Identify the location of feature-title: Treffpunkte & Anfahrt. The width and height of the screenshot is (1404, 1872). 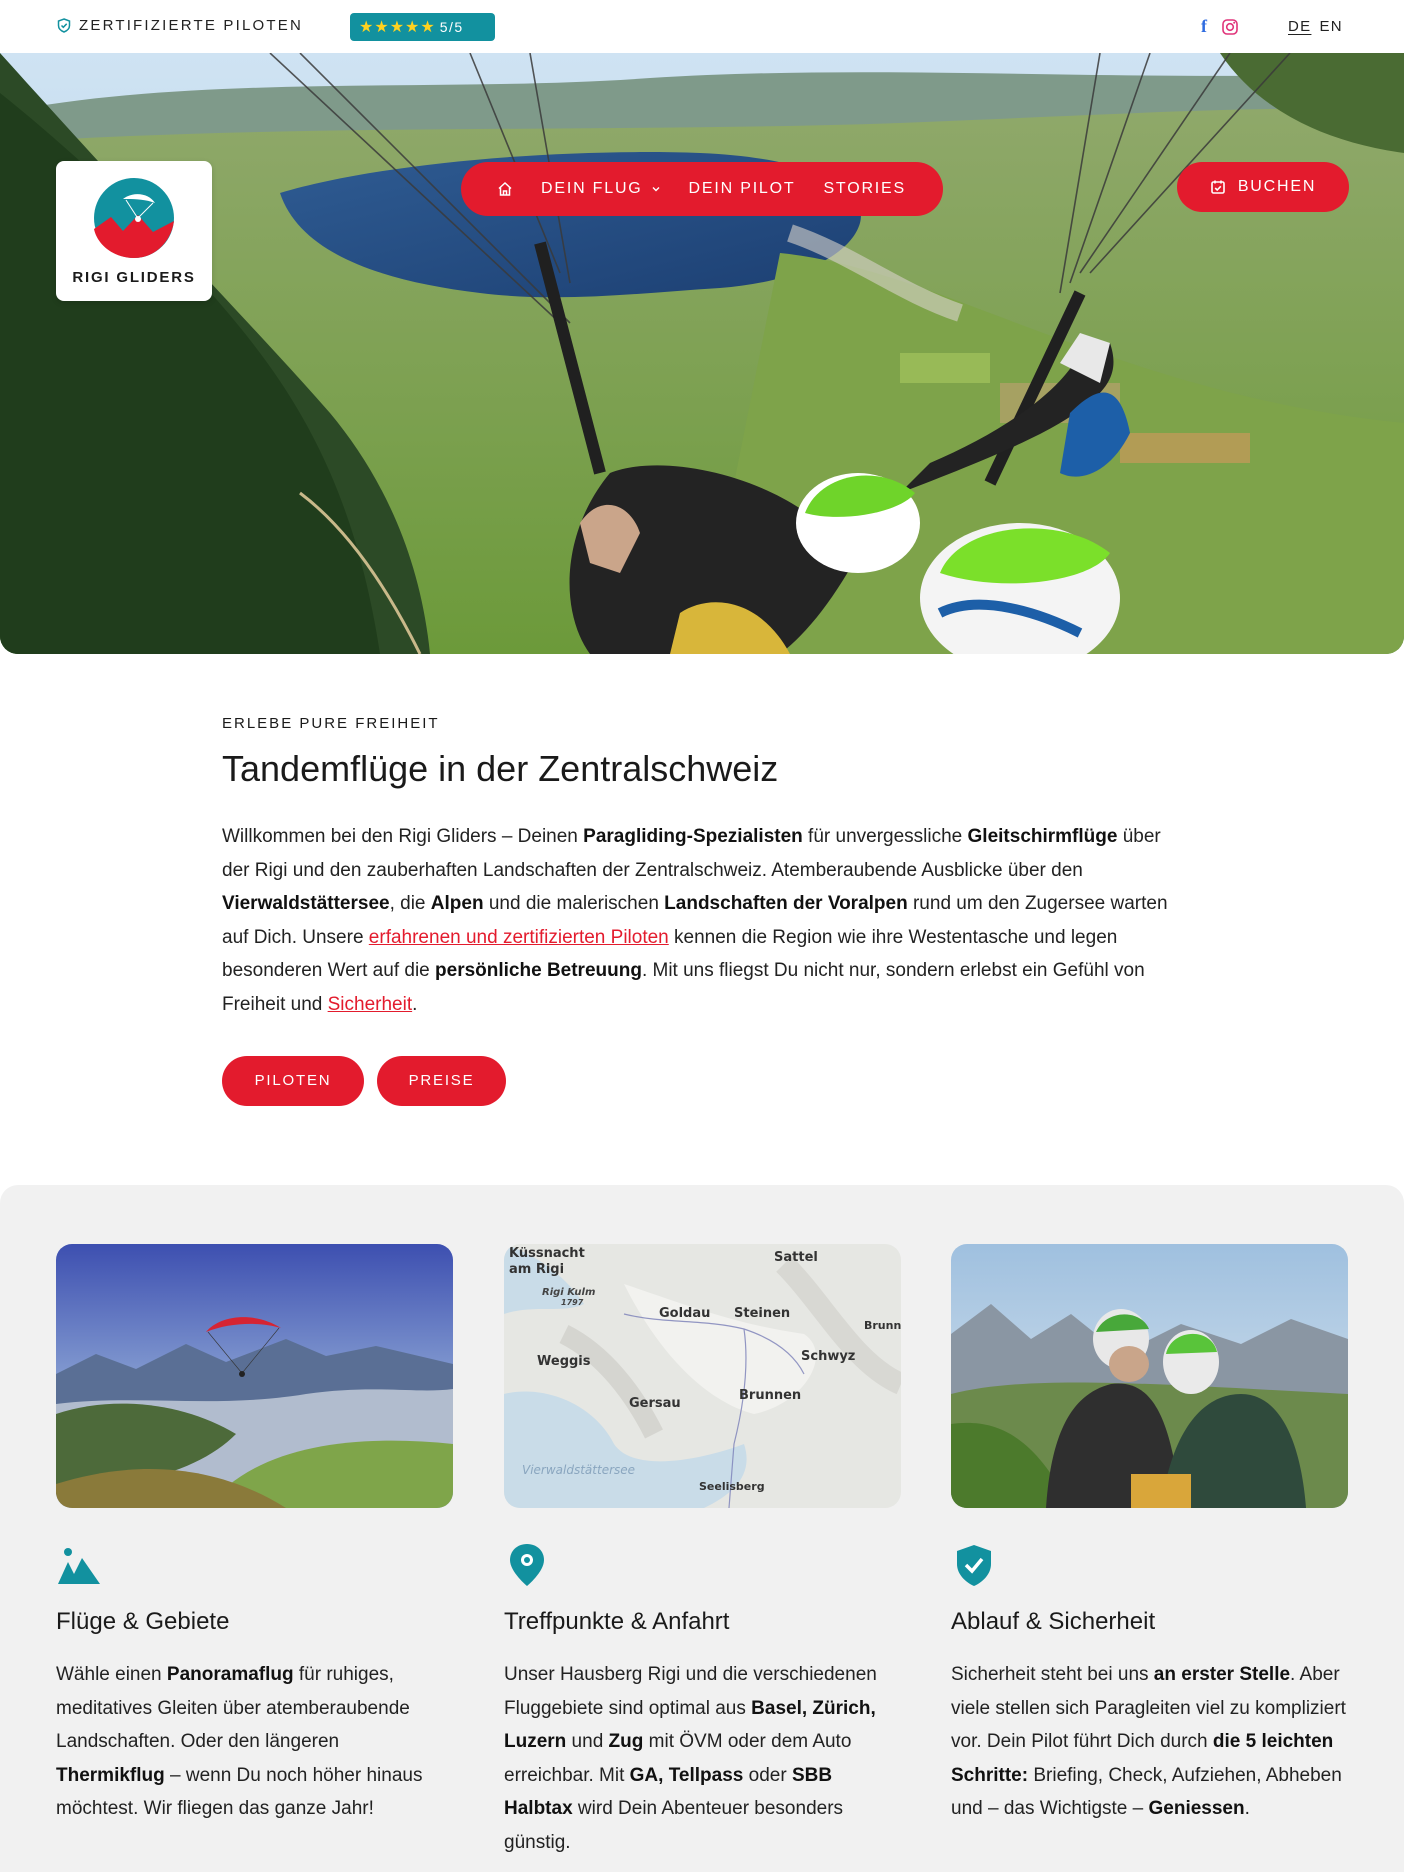
(617, 1621).